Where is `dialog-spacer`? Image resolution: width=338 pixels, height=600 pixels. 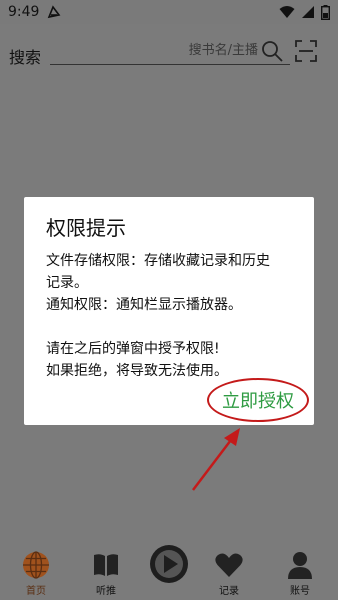 dialog-spacer is located at coordinates (169, 327).